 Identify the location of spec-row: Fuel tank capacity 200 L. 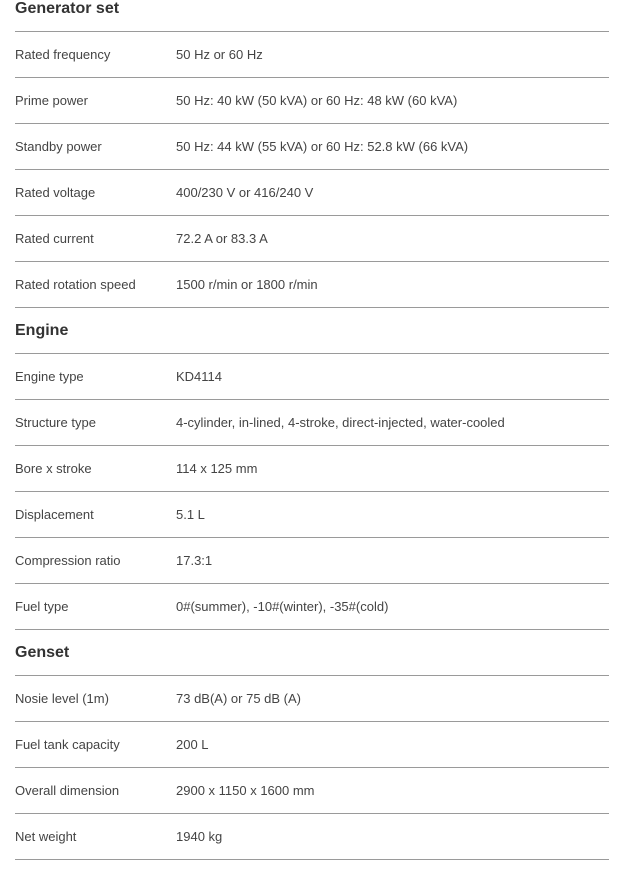
(312, 745).